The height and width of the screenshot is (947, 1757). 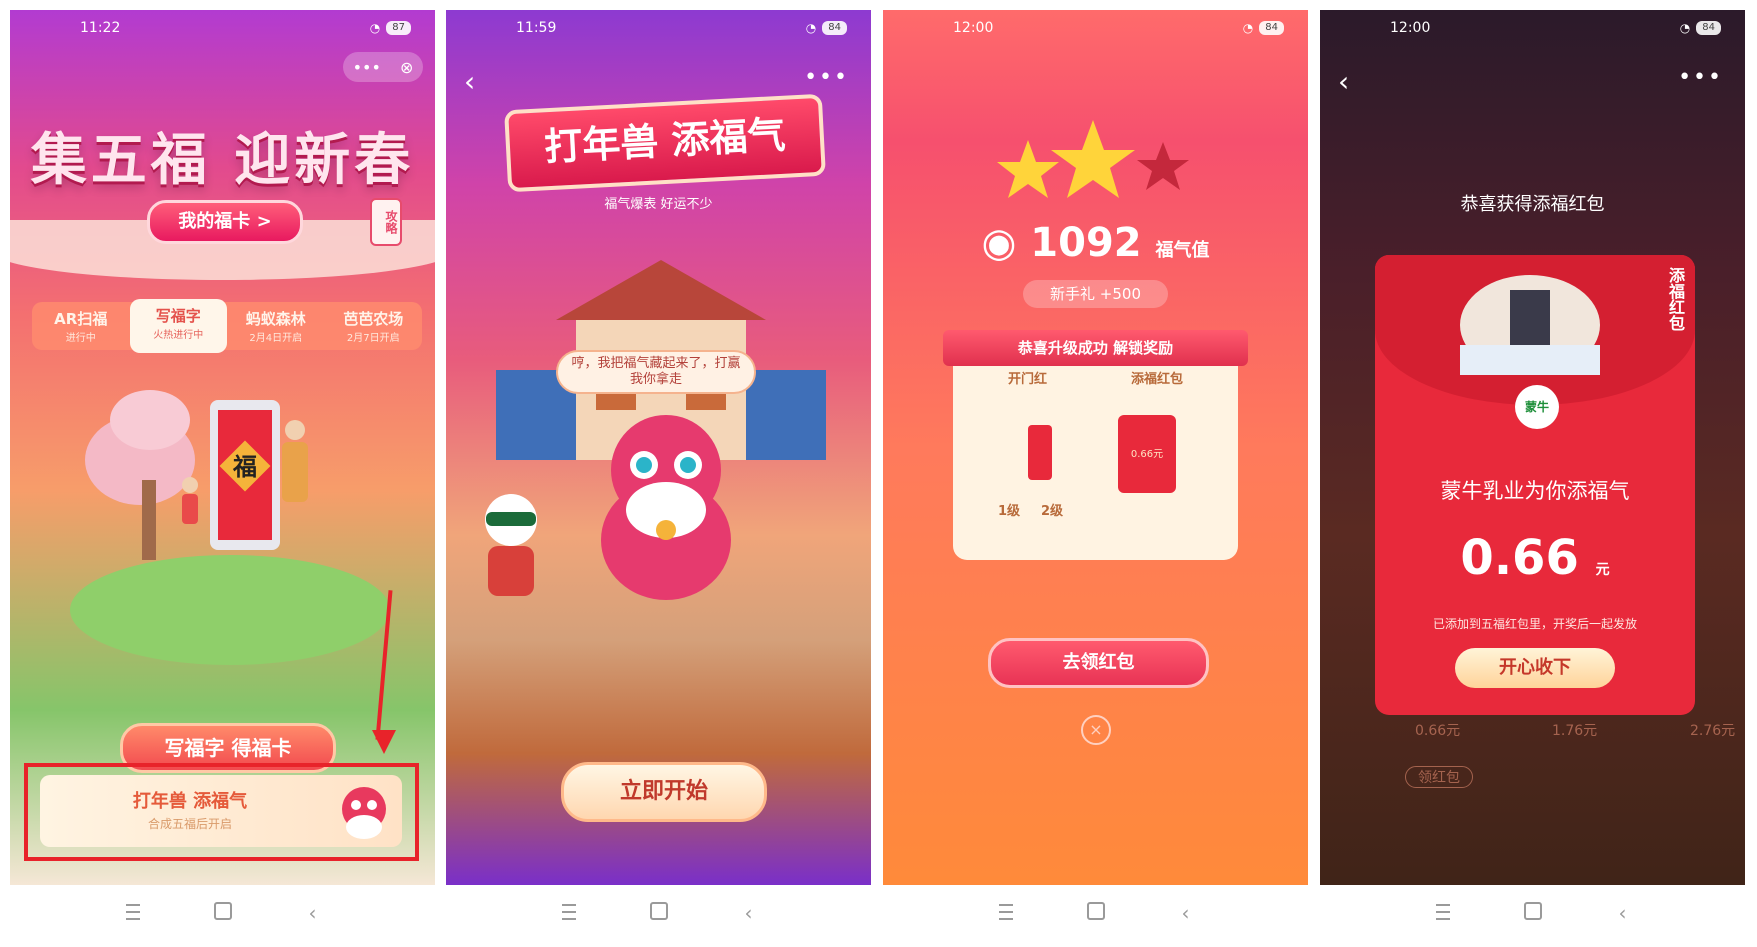 What do you see at coordinates (1086, 243) in the screenshot?
I see `score-value: 1092` at bounding box center [1086, 243].